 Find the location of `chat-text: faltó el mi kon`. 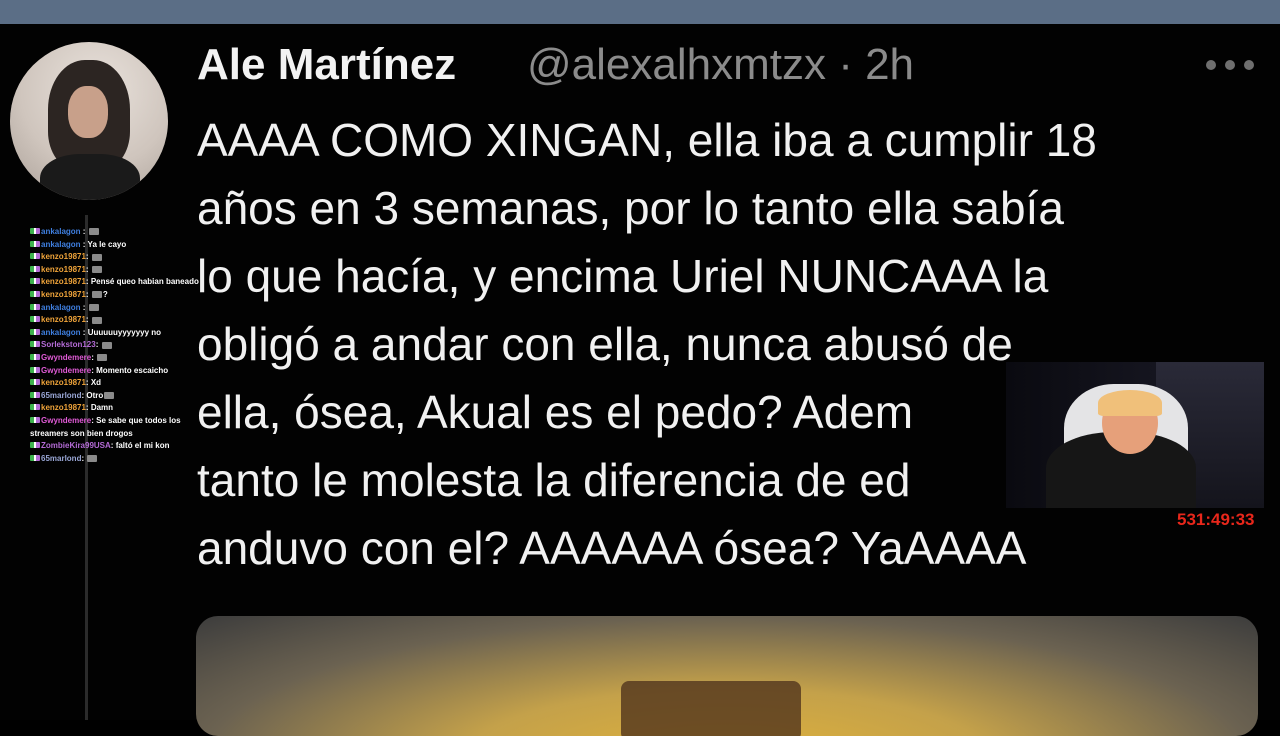

chat-text: faltó el mi kon is located at coordinates (142, 446).